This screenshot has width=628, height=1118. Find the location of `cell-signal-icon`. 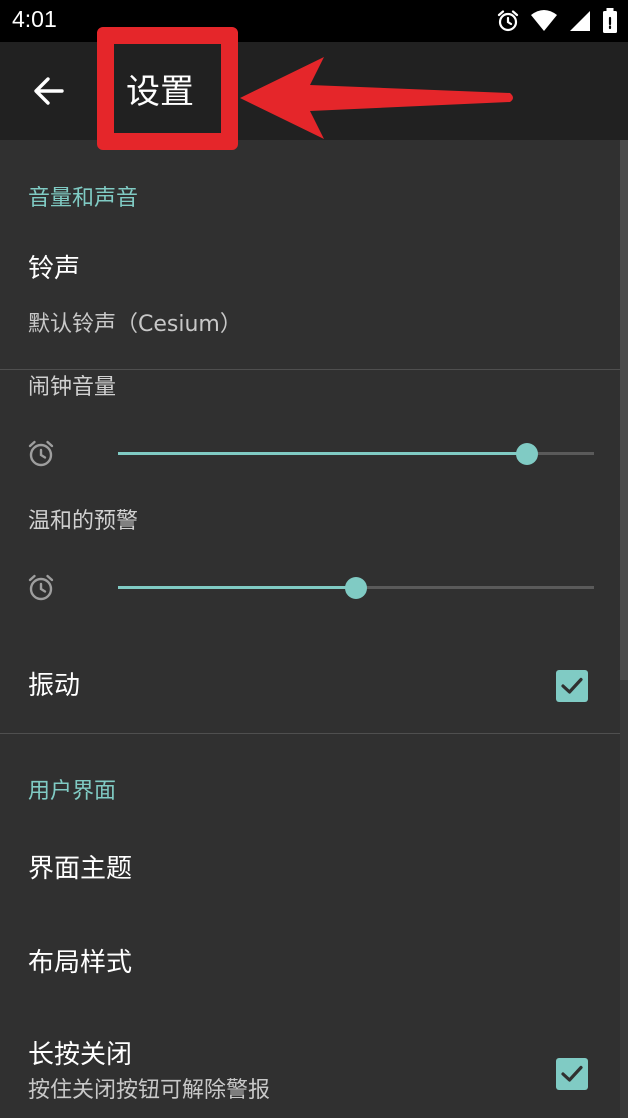

cell-signal-icon is located at coordinates (580, 21).